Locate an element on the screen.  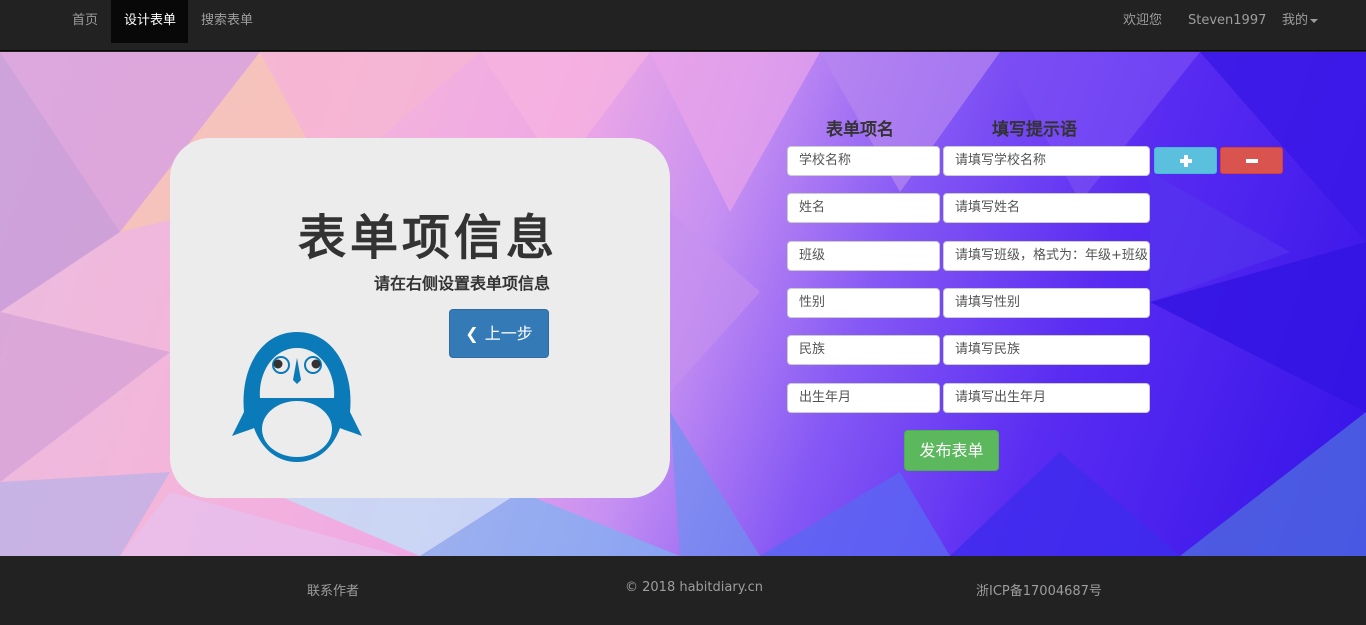
footer-copyright: © 2018 habitdiary.cn is located at coordinates (694, 587).